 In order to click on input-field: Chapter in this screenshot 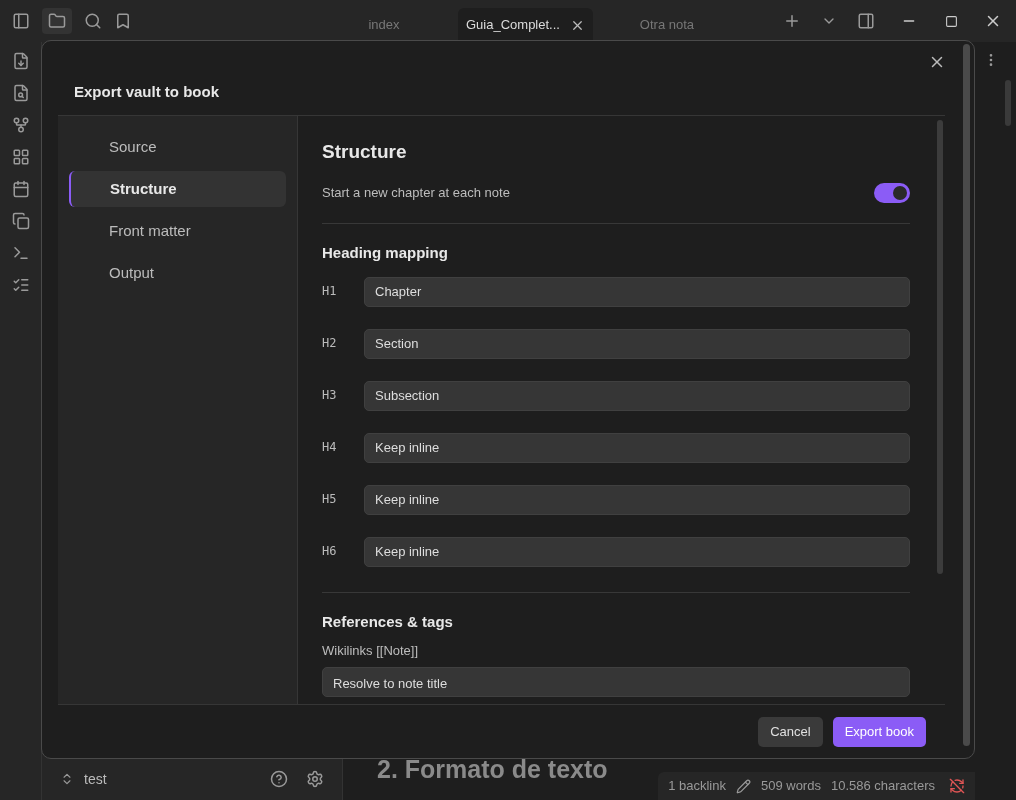, I will do `click(637, 291)`.